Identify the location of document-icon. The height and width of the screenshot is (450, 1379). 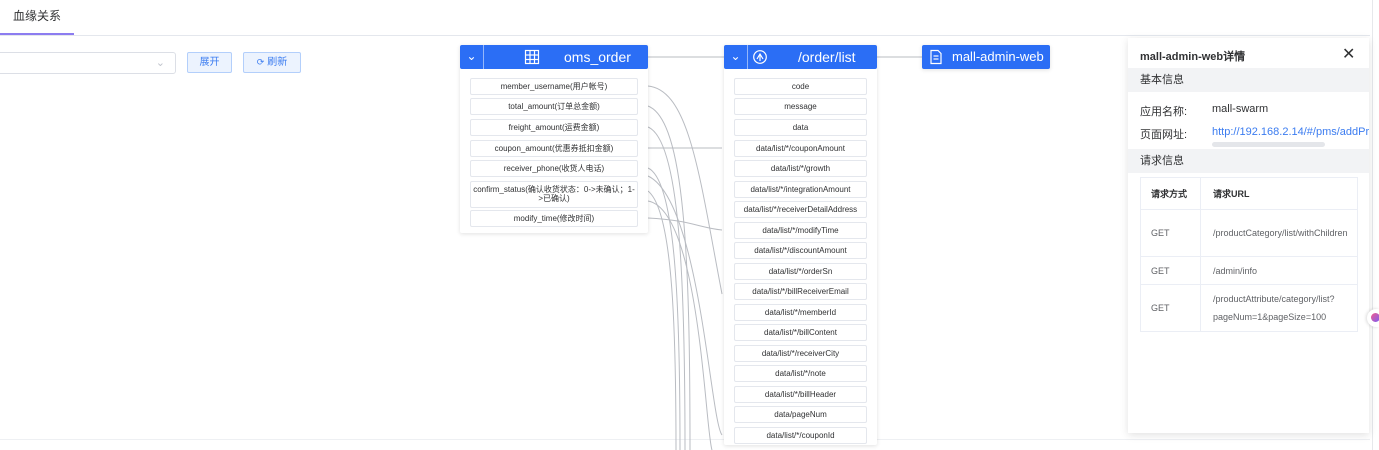
(936, 57).